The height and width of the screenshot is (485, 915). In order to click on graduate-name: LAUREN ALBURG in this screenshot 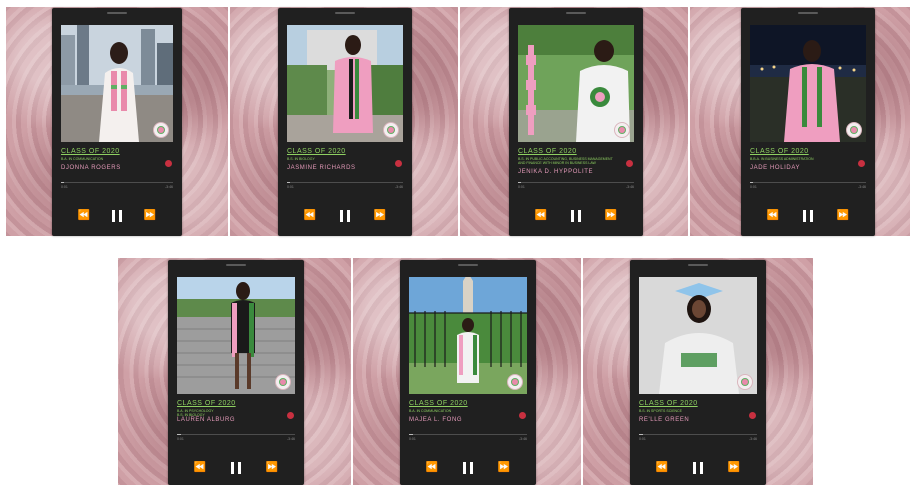, I will do `click(206, 420)`.